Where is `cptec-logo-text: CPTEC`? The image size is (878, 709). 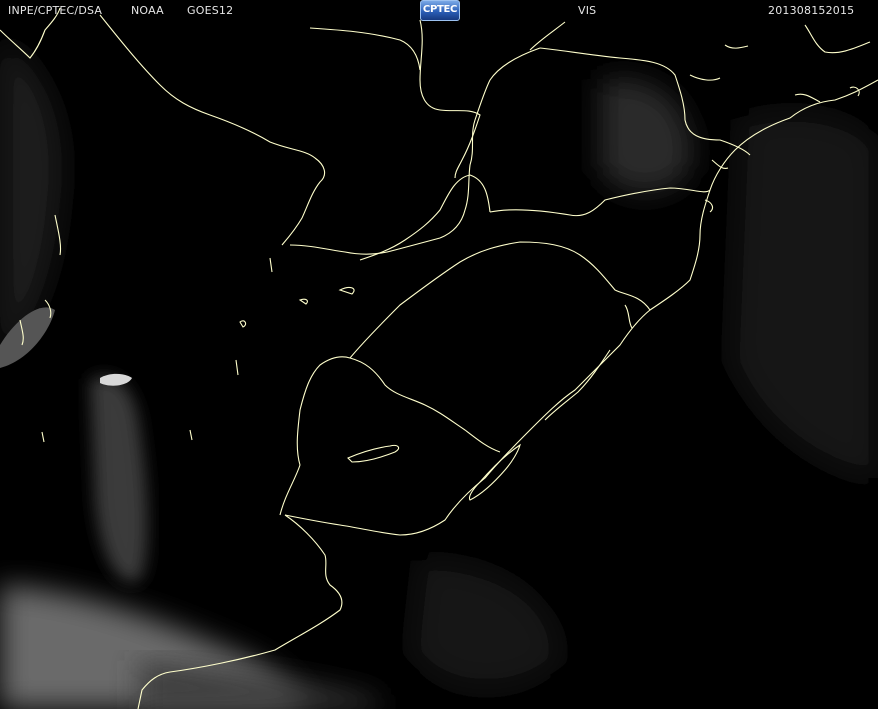
cptec-logo-text: CPTEC is located at coordinates (440, 9).